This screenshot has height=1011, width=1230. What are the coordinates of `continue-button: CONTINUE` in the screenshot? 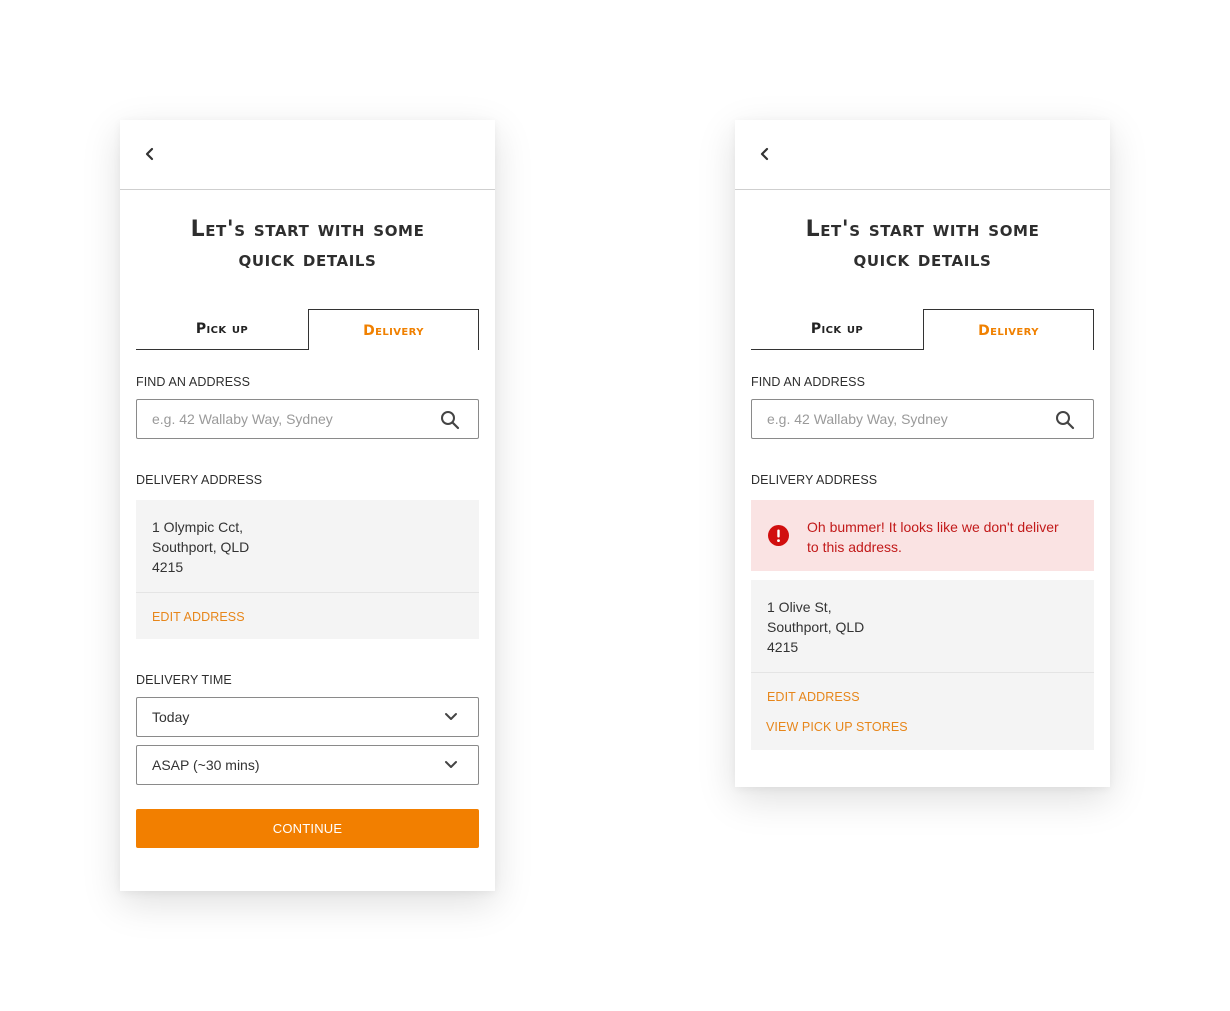 It's located at (307, 828).